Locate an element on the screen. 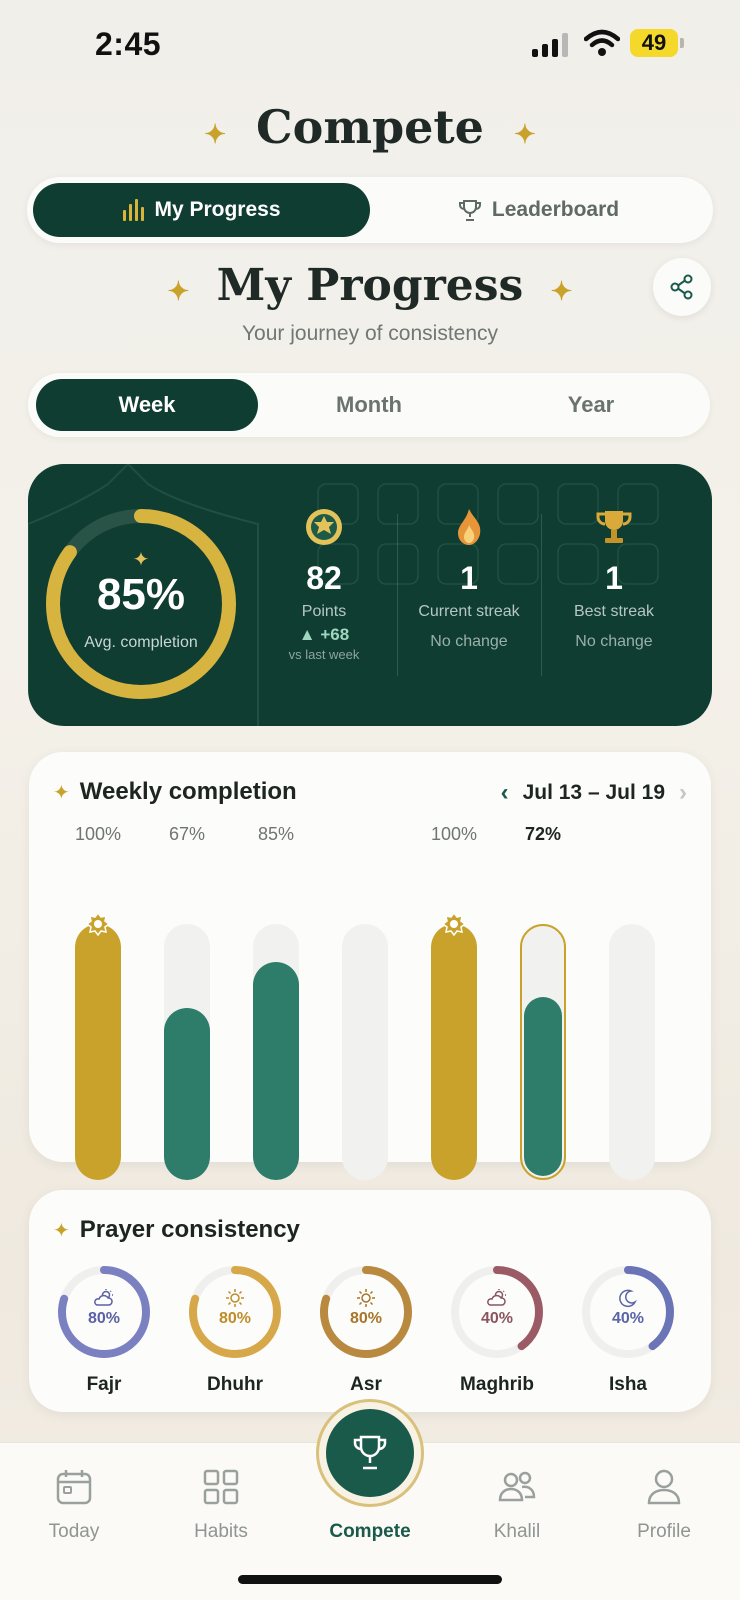 Image resolution: width=740 pixels, height=1600 pixels. points-stat: 82 Points ▲ +68 vs last week is located at coordinates (324, 583).